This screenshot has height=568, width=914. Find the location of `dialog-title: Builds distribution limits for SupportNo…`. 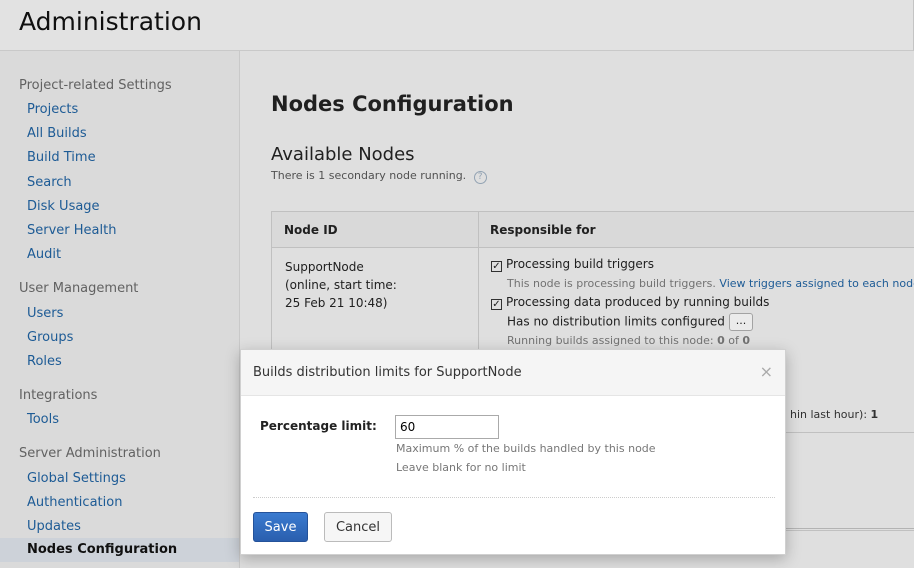

dialog-title: Builds distribution limits for SupportNo… is located at coordinates (387, 372).